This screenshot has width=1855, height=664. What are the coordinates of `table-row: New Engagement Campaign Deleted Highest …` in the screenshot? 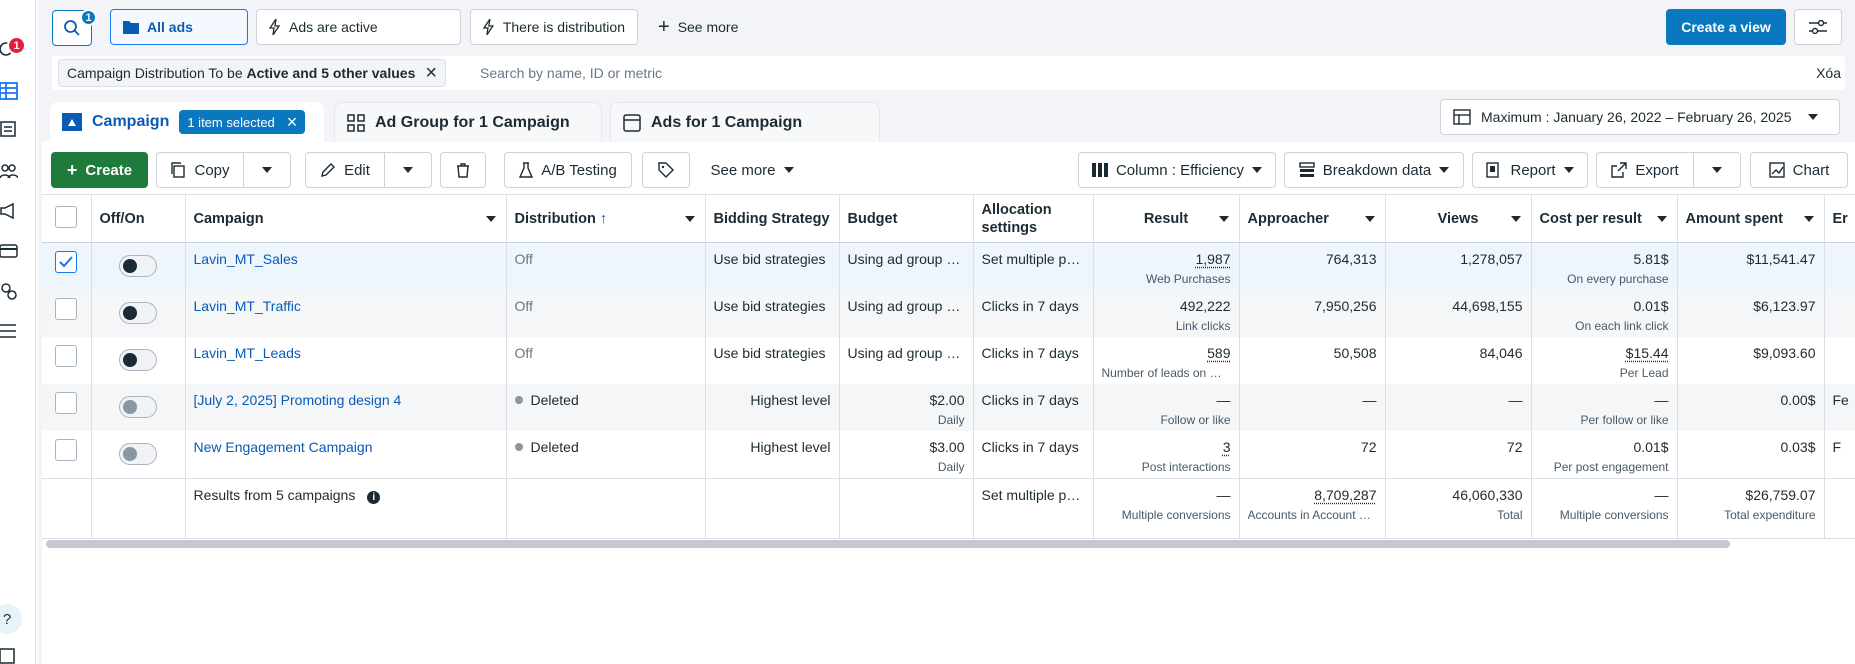 It's located at (948, 455).